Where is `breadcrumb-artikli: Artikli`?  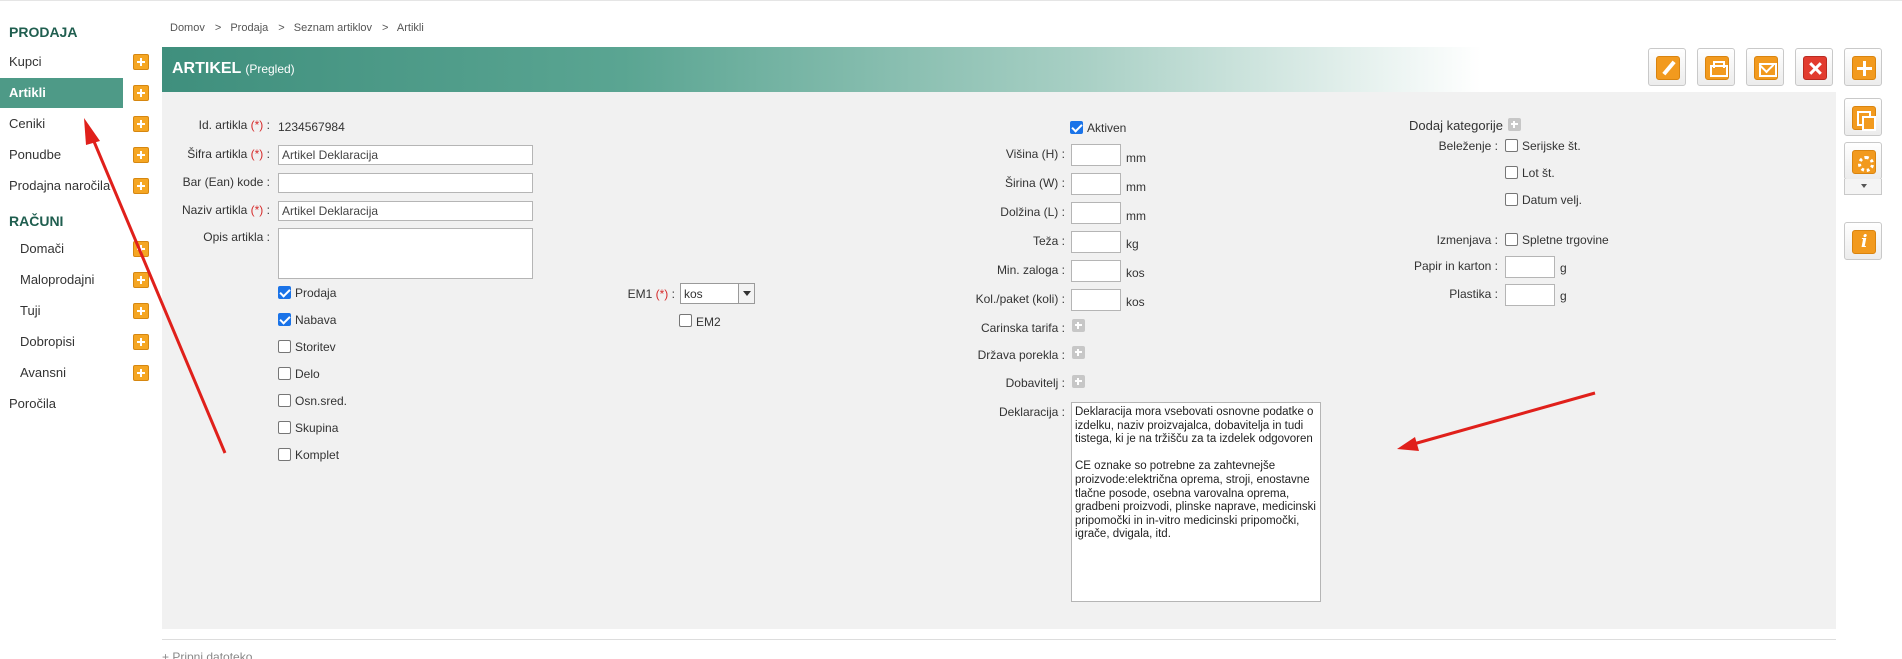 breadcrumb-artikli: Artikli is located at coordinates (410, 28).